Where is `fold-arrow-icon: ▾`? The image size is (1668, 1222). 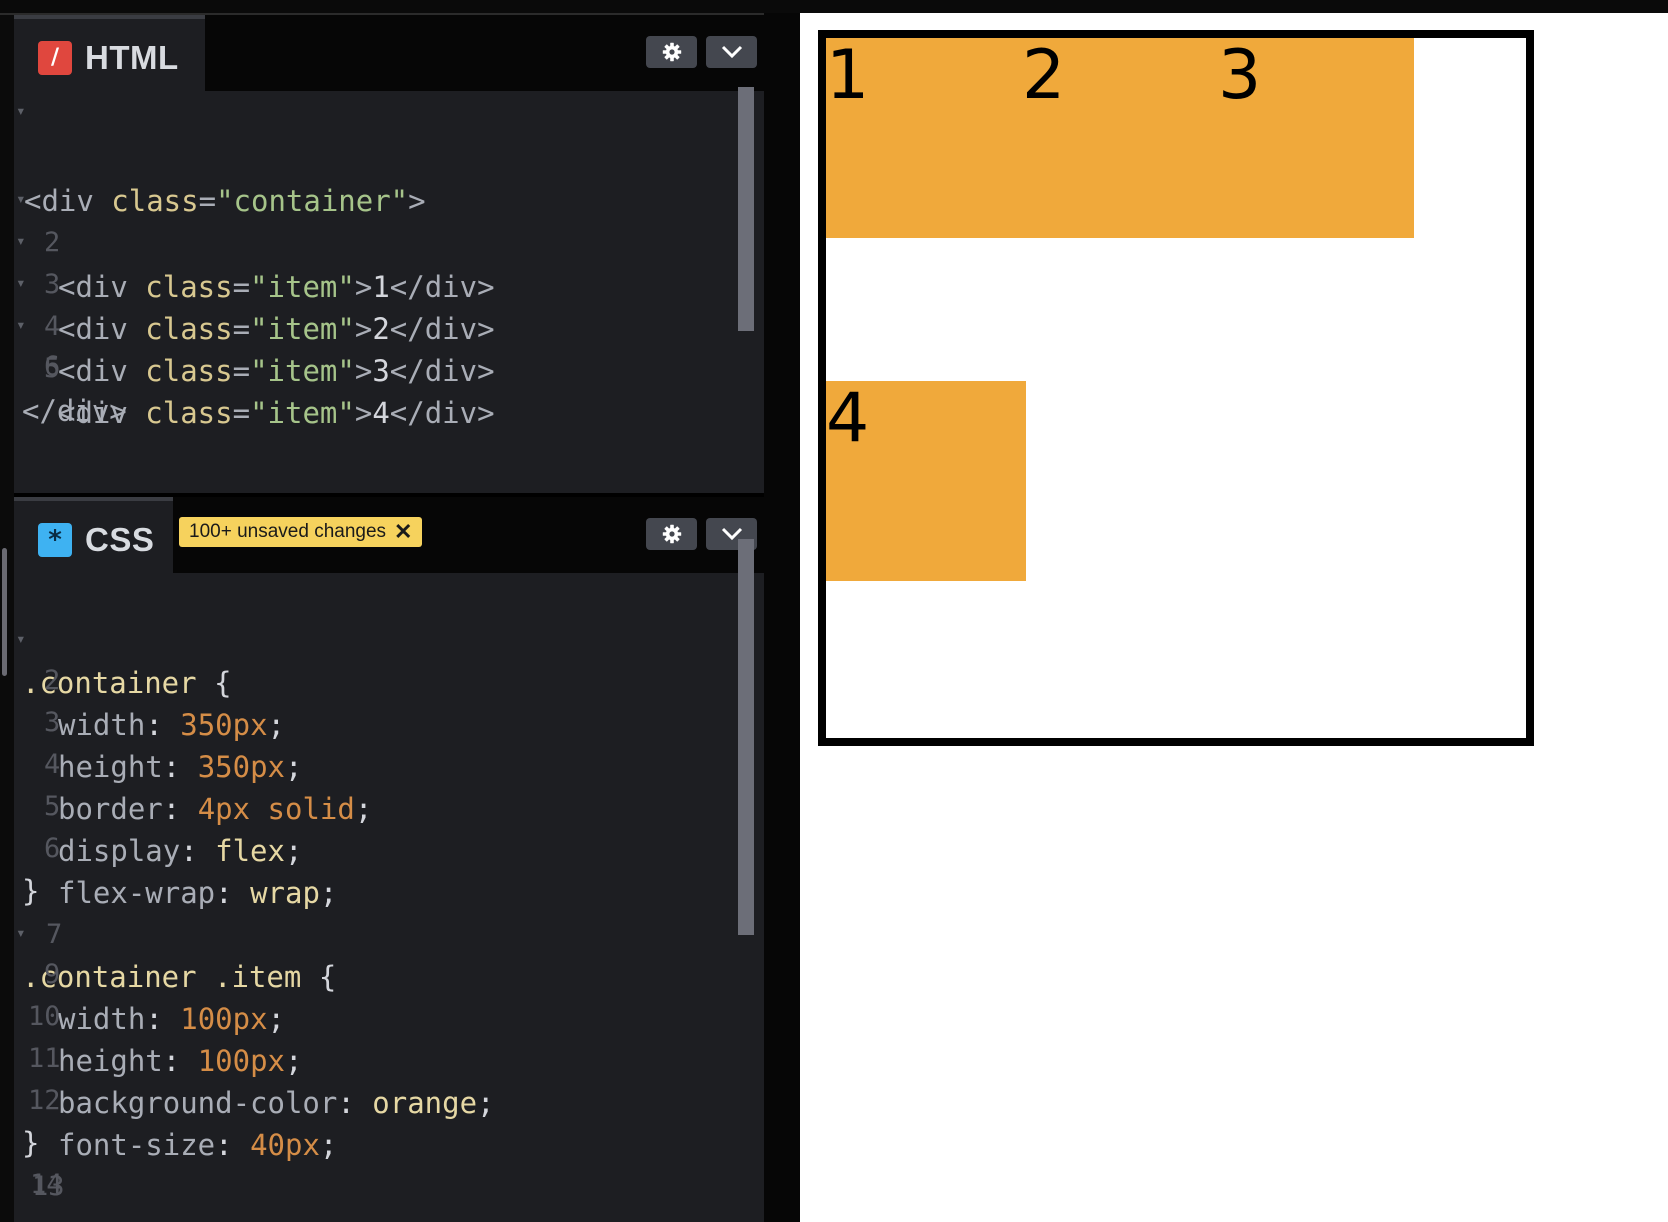 fold-arrow-icon: ▾ is located at coordinates (21, 111).